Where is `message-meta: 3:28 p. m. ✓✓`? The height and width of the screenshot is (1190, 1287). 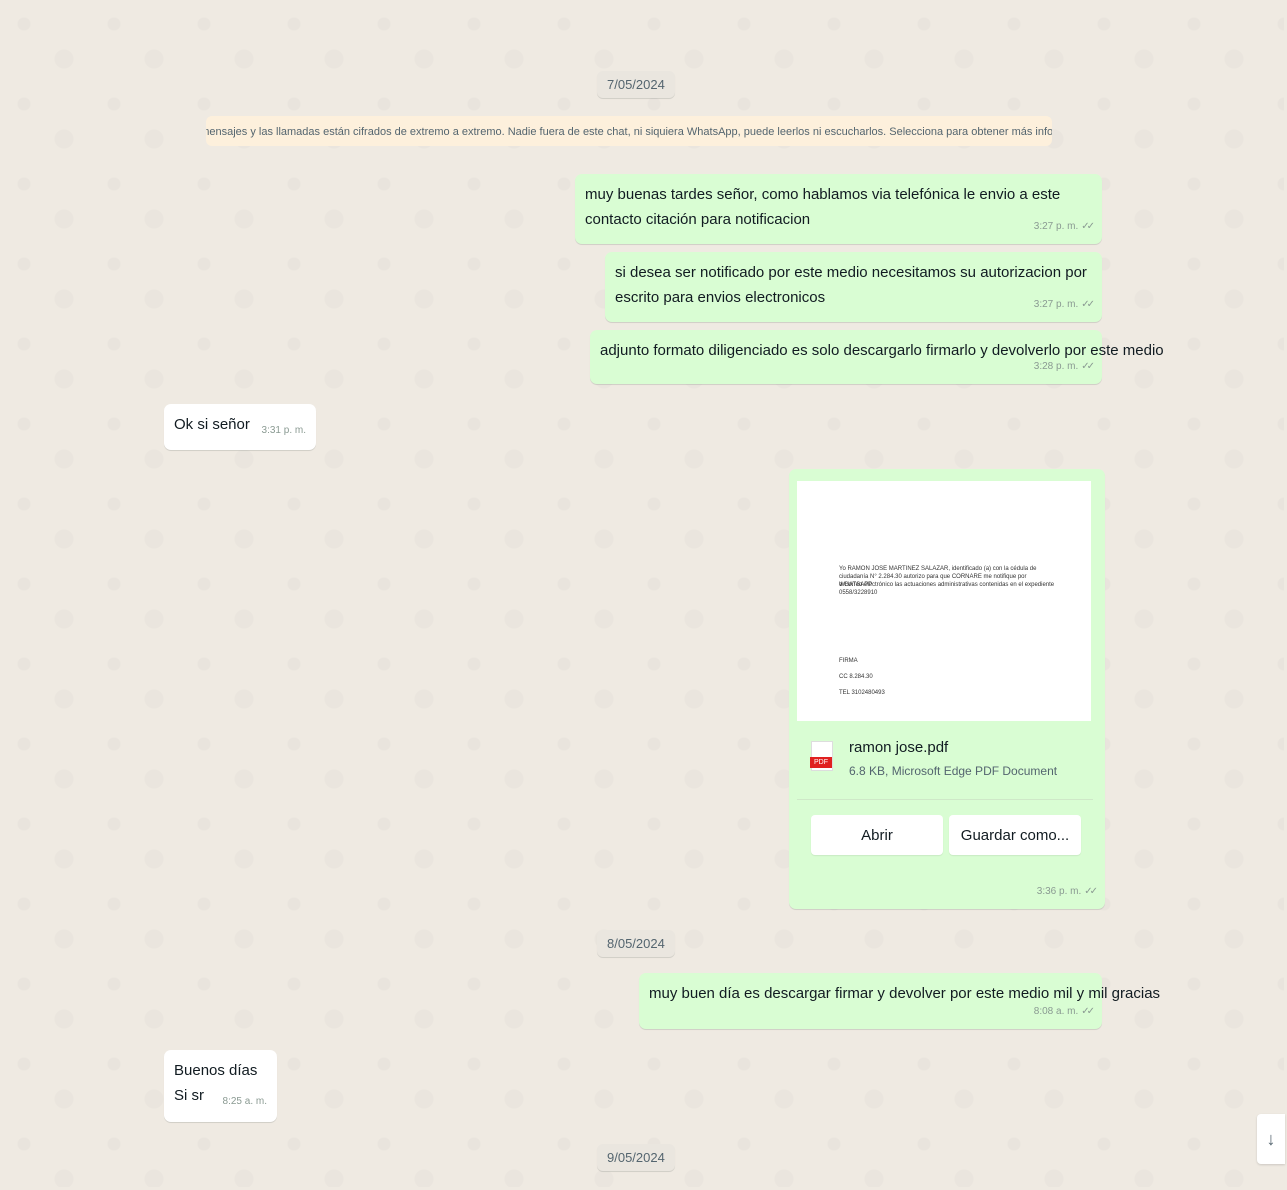
message-meta: 3:28 p. m. ✓✓ is located at coordinates (1064, 366).